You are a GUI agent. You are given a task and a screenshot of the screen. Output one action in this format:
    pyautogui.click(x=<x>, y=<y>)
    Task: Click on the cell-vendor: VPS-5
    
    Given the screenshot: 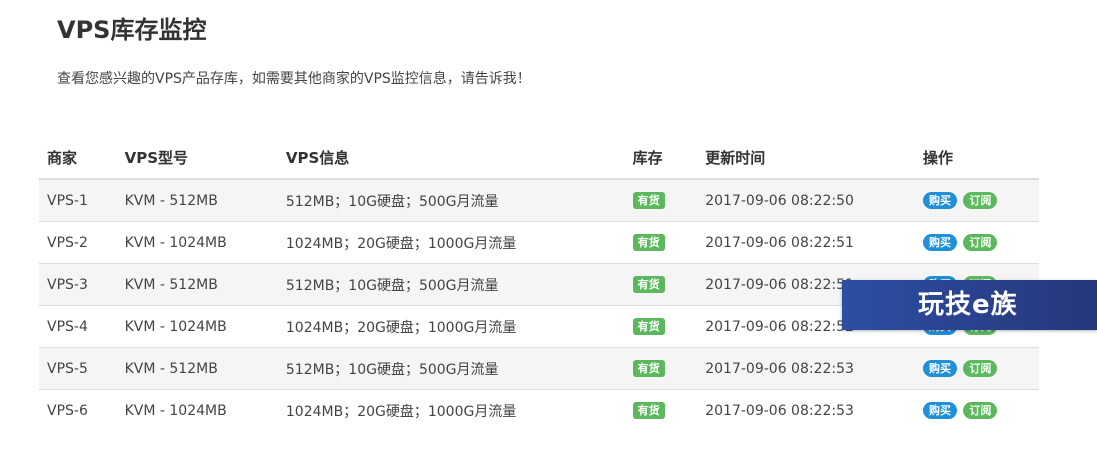 What is the action you would take?
    pyautogui.click(x=78, y=368)
    